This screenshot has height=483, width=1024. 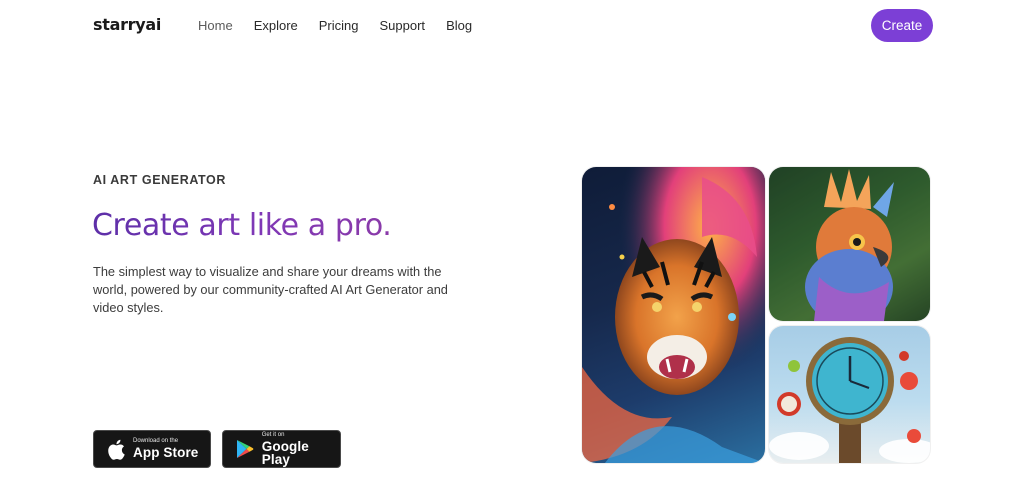 I want to click on gallery-image-tiger, so click(x=673, y=315).